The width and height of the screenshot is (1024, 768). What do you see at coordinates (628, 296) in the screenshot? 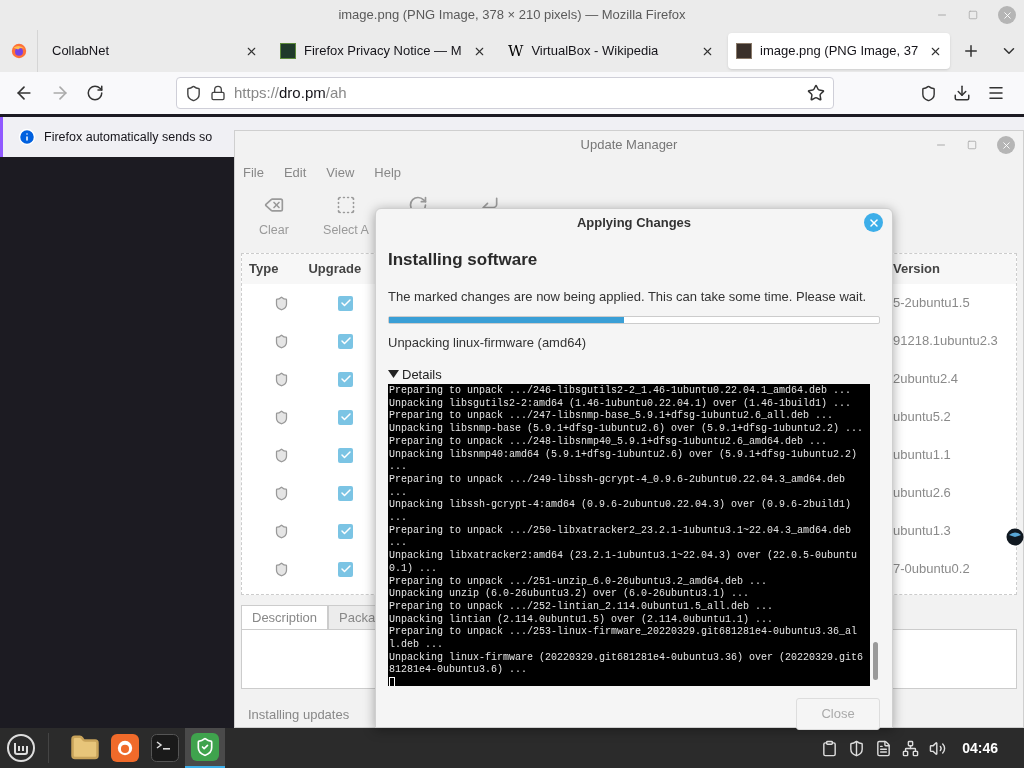
I see `dialog-message: The marked changes are now being applied. This can take some time. Please wait.` at bounding box center [628, 296].